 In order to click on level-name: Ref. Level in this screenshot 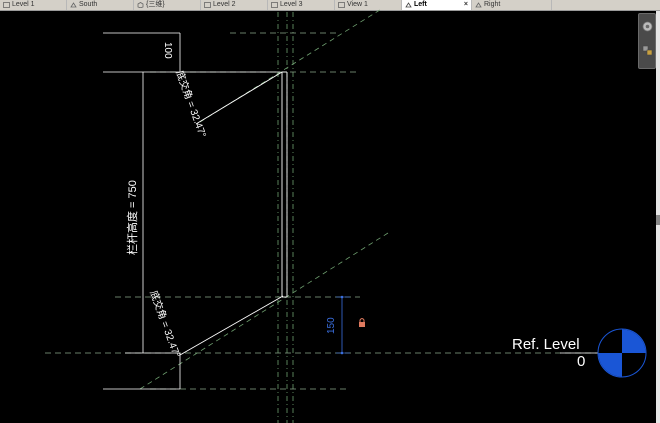, I will do `click(546, 344)`.